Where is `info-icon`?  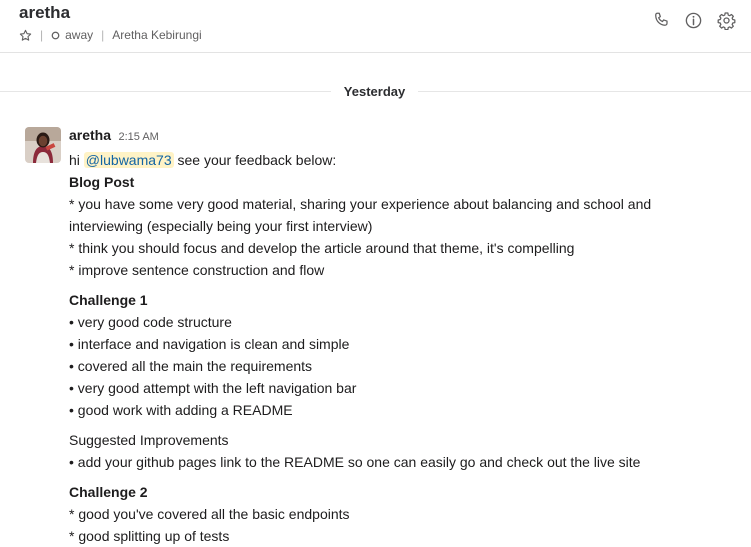
info-icon is located at coordinates (693, 23).